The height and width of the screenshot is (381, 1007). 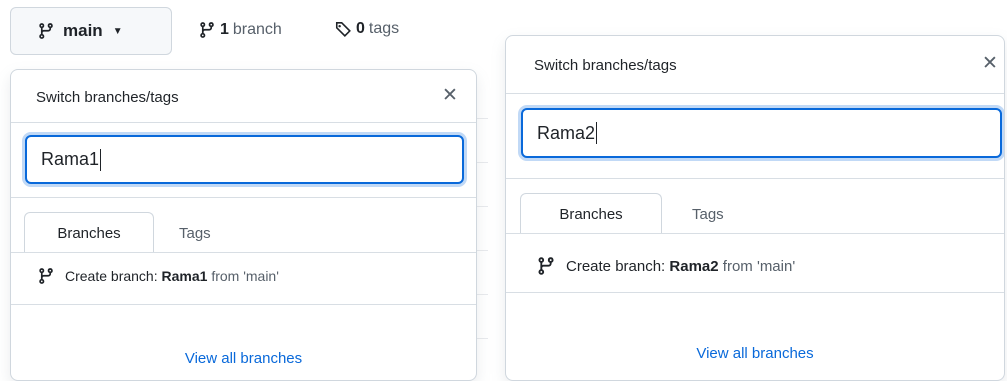 I want to click on filter-value: Rama1, so click(x=70, y=159).